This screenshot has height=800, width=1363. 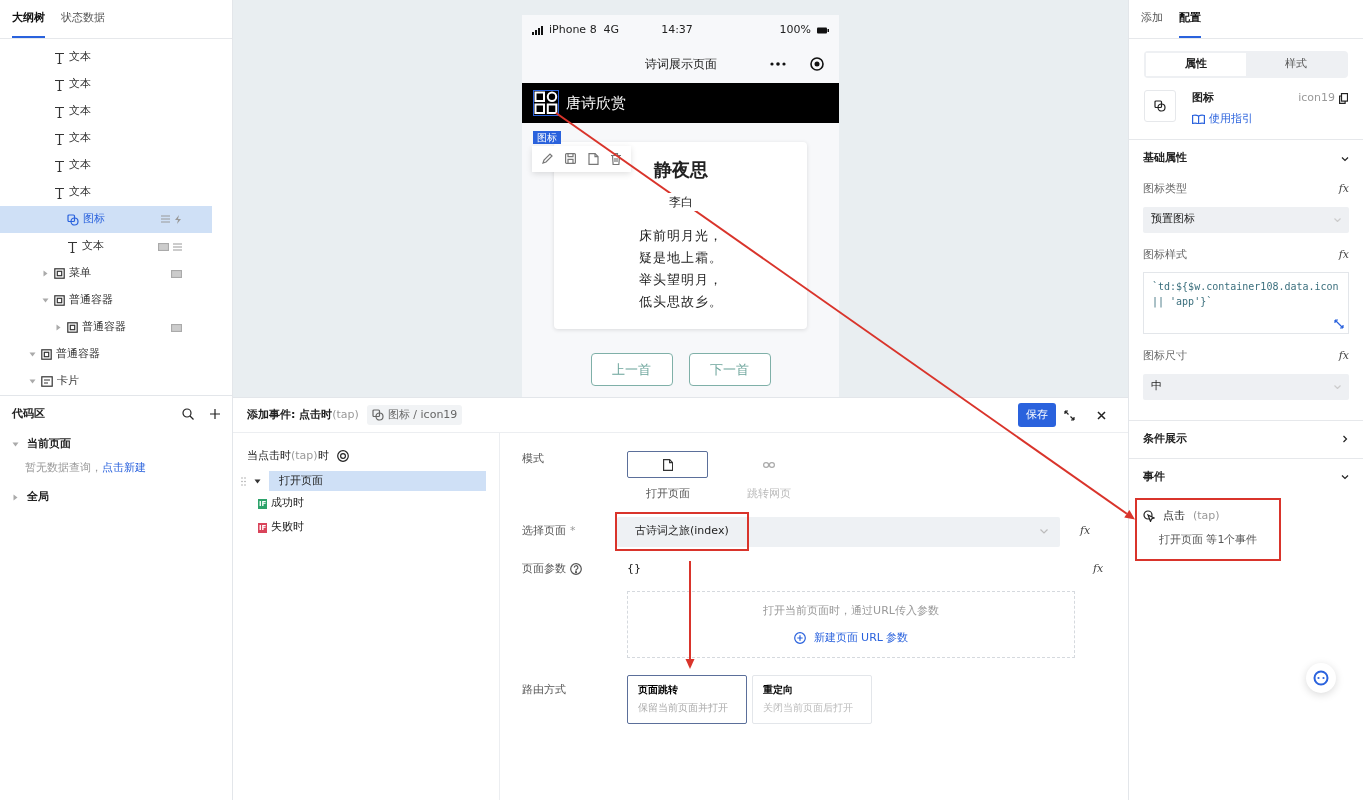 What do you see at coordinates (544, 568) in the screenshot?
I see `field-label: 页面参数` at bounding box center [544, 568].